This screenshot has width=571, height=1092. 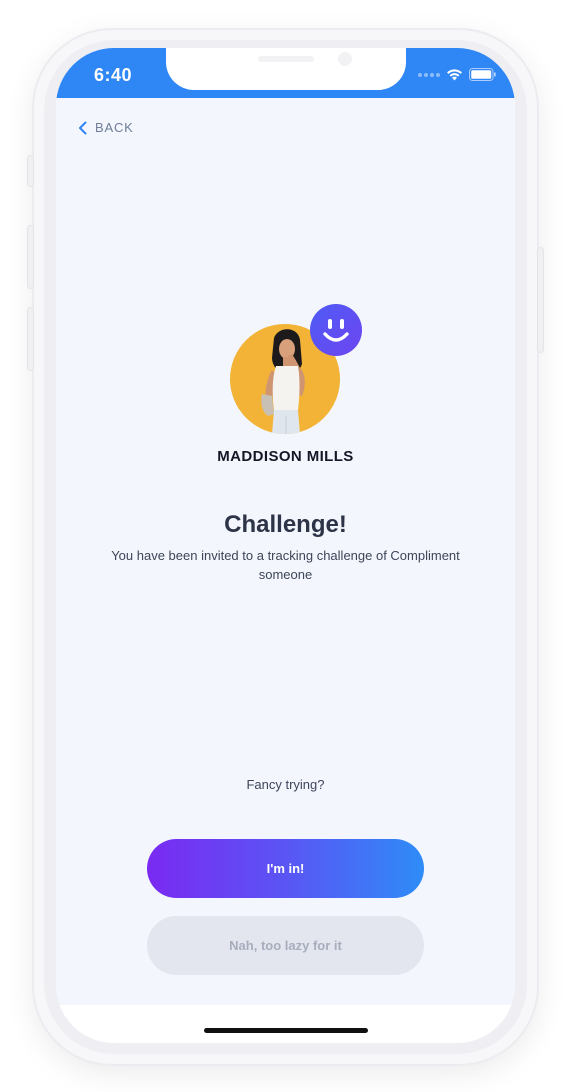 I want to click on mute-switch, so click(x=30, y=171).